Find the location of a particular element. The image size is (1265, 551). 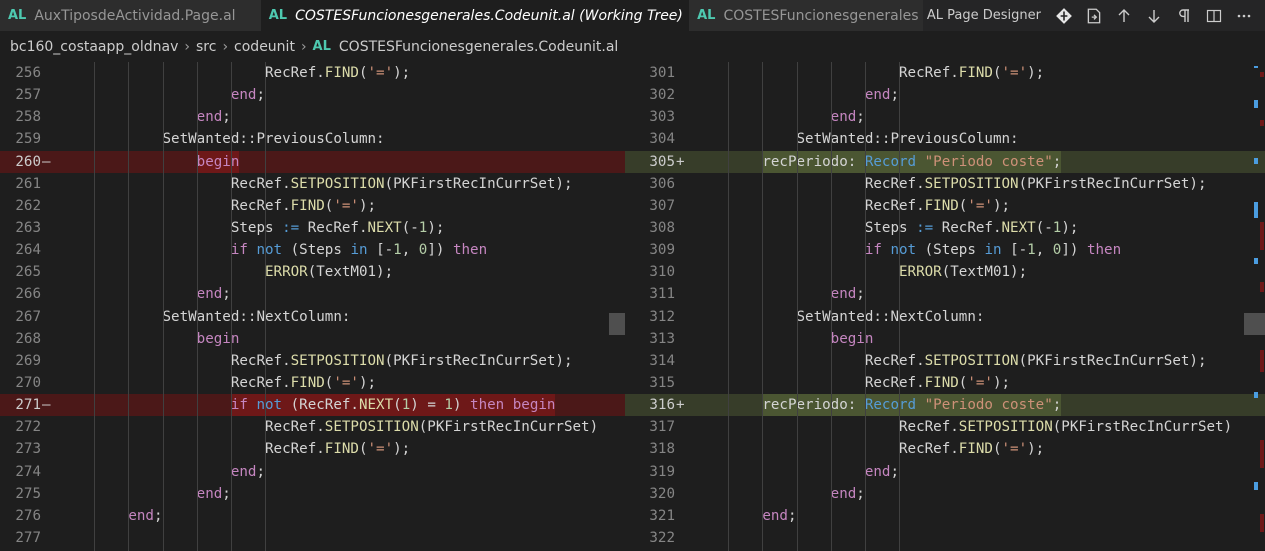

code-line: 263 Steps := RecRef.NEXT(-1); is located at coordinates (312, 228).